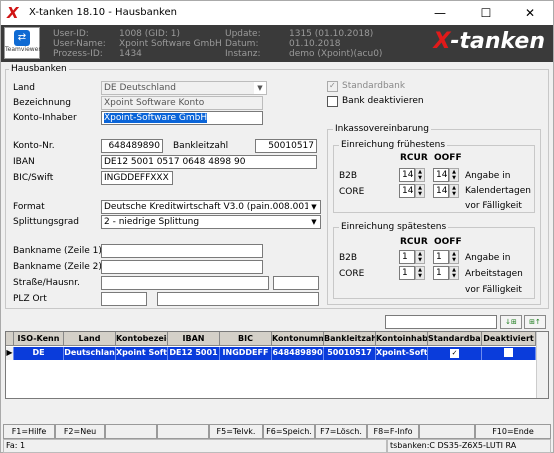 This screenshot has width=554, height=453. I want to click on splittungsgrad-select: 2 - niedrige Splittung ▼, so click(211, 222).